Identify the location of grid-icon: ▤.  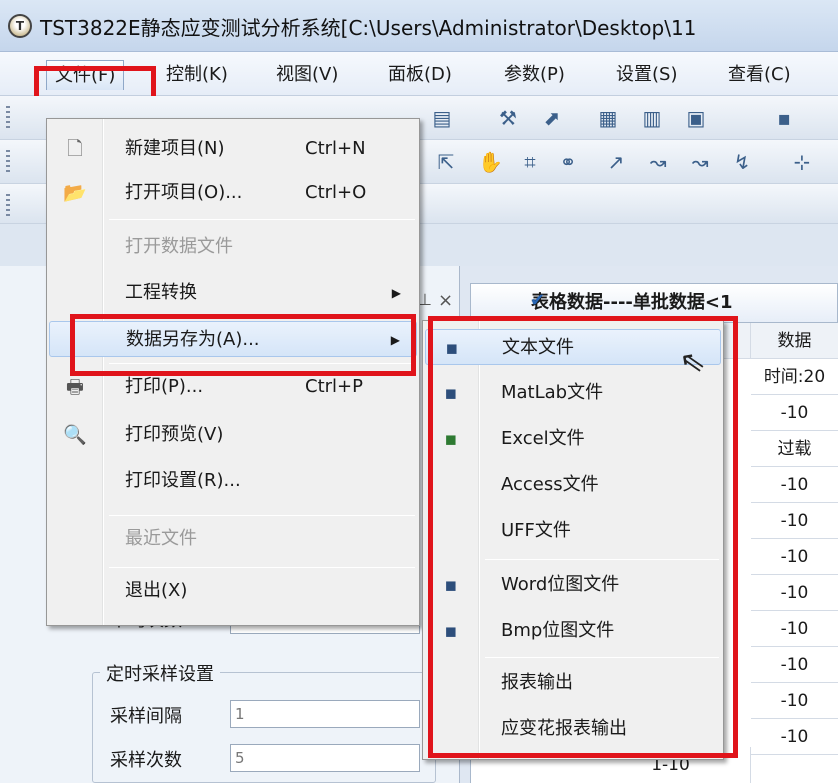
(442, 118).